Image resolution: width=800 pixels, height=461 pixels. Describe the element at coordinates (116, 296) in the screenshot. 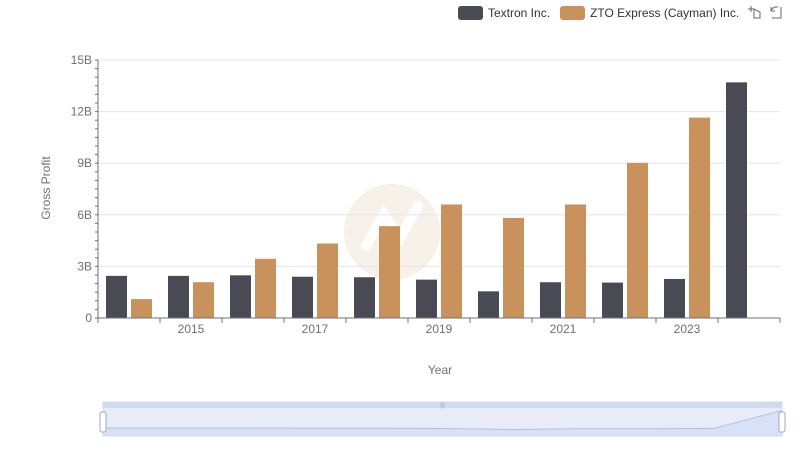

I see `bar-textron-2014` at that location.